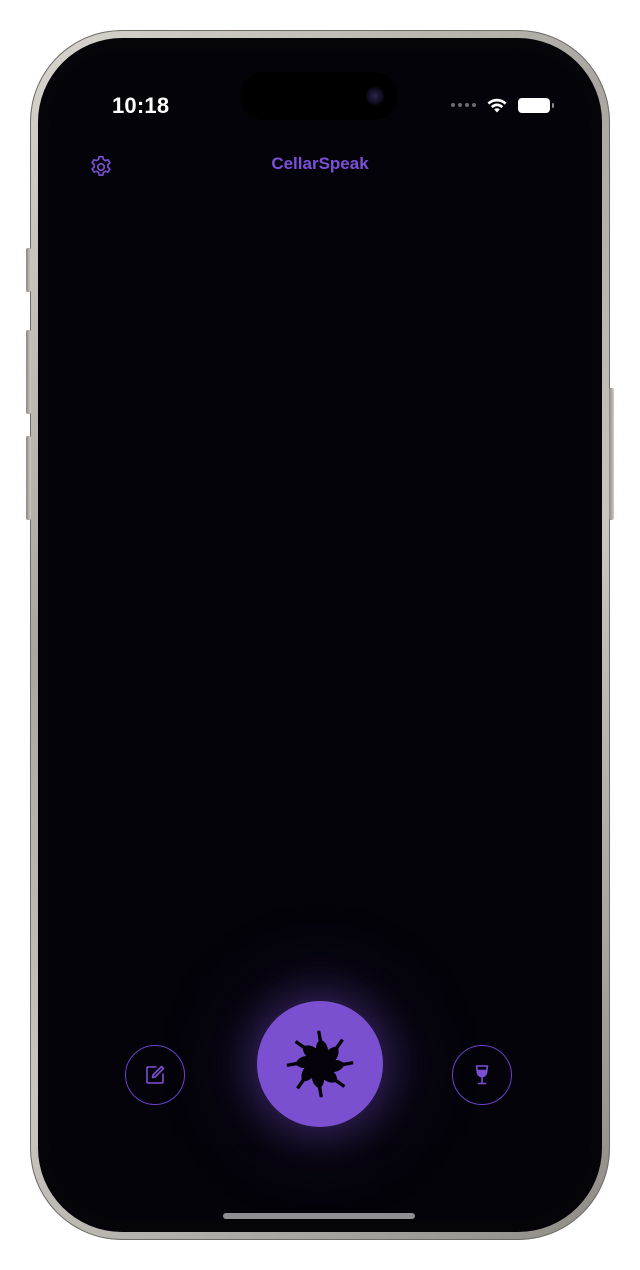 Image resolution: width=640 pixels, height=1270 pixels. Describe the element at coordinates (319, 1216) in the screenshot. I see `home-indicator` at that location.